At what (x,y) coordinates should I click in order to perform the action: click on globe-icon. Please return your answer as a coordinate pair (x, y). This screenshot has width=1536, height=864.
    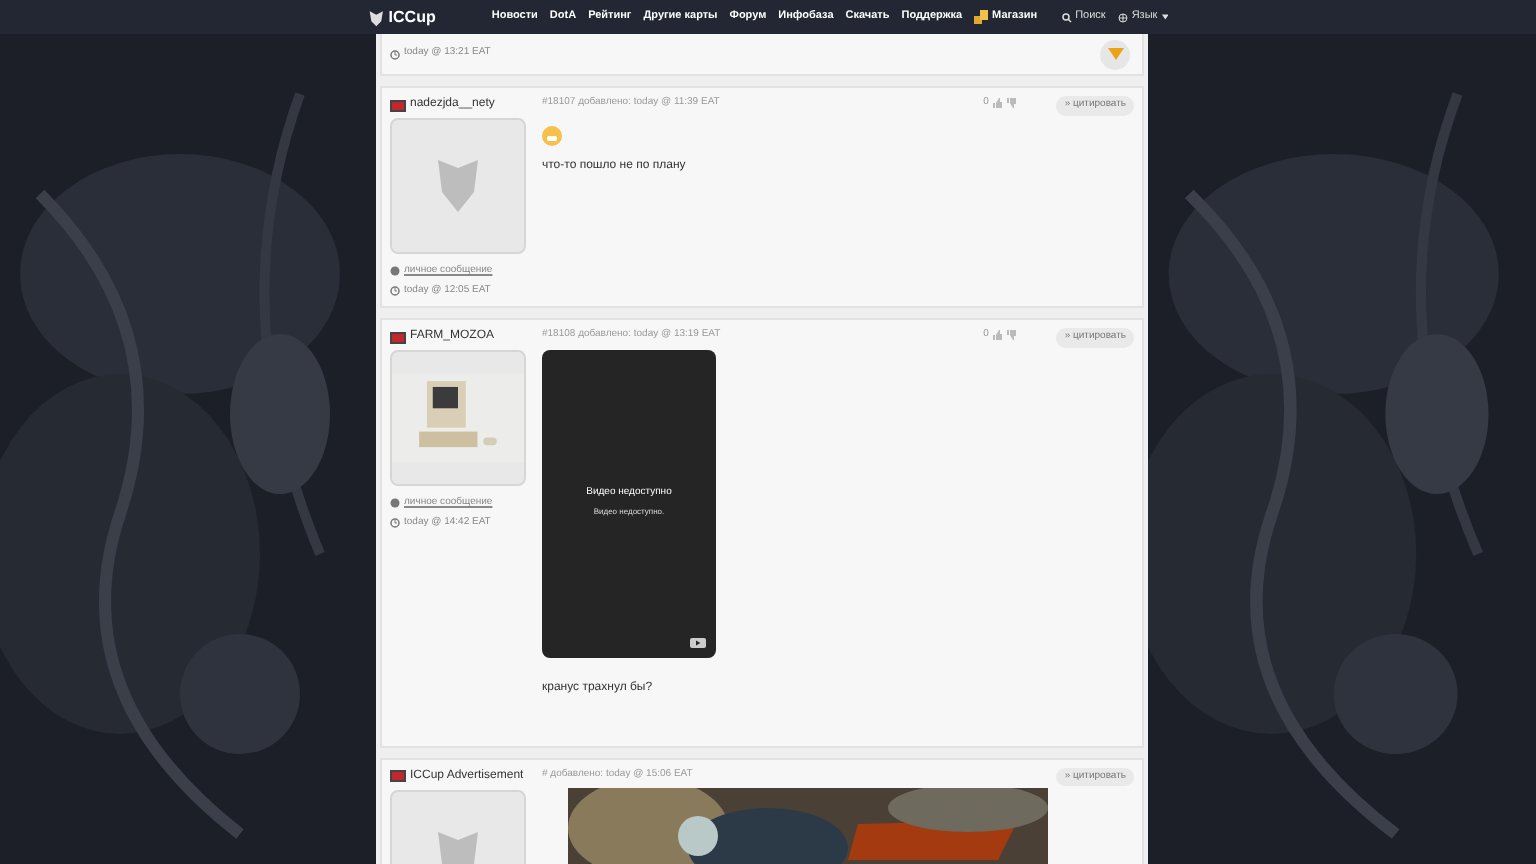
    Looking at the image, I should click on (1122, 17).